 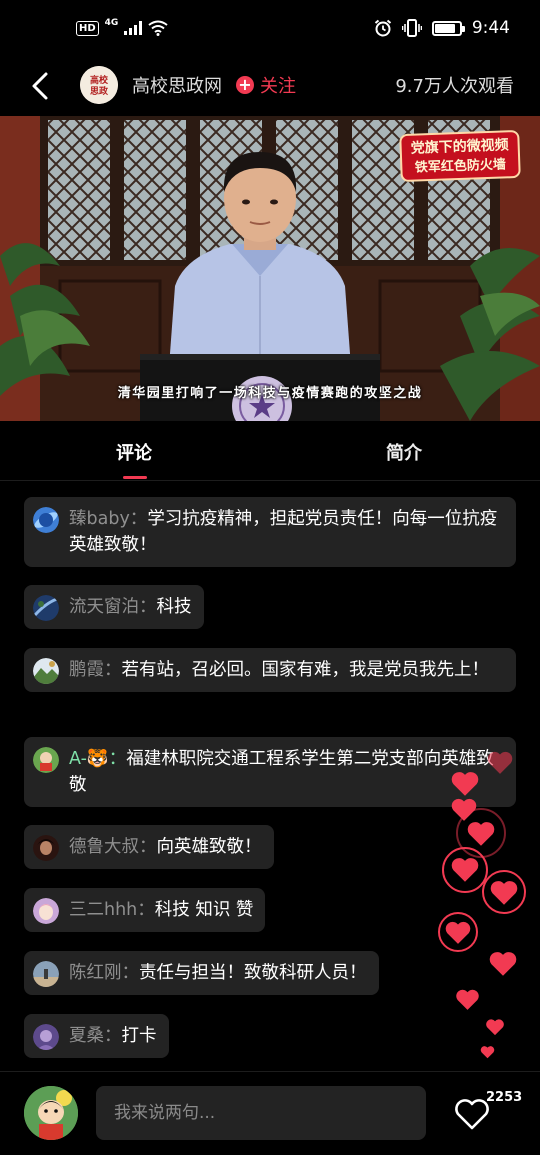 What do you see at coordinates (87, 28) in the screenshot?
I see `hd-badge: HD` at bounding box center [87, 28].